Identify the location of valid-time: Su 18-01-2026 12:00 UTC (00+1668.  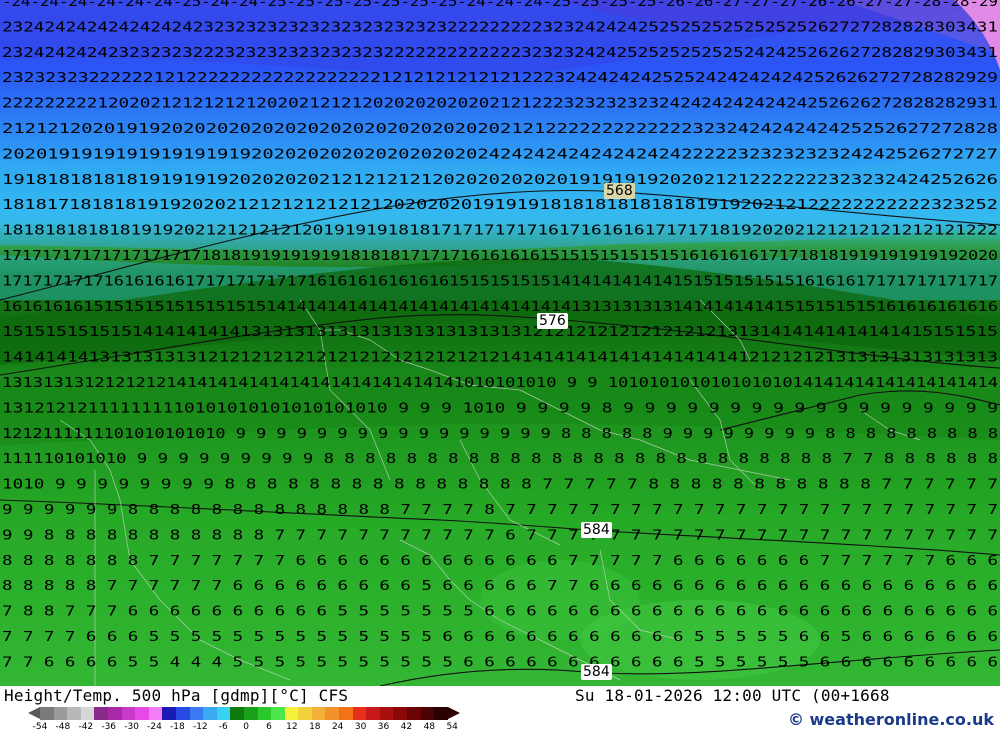
(732, 695).